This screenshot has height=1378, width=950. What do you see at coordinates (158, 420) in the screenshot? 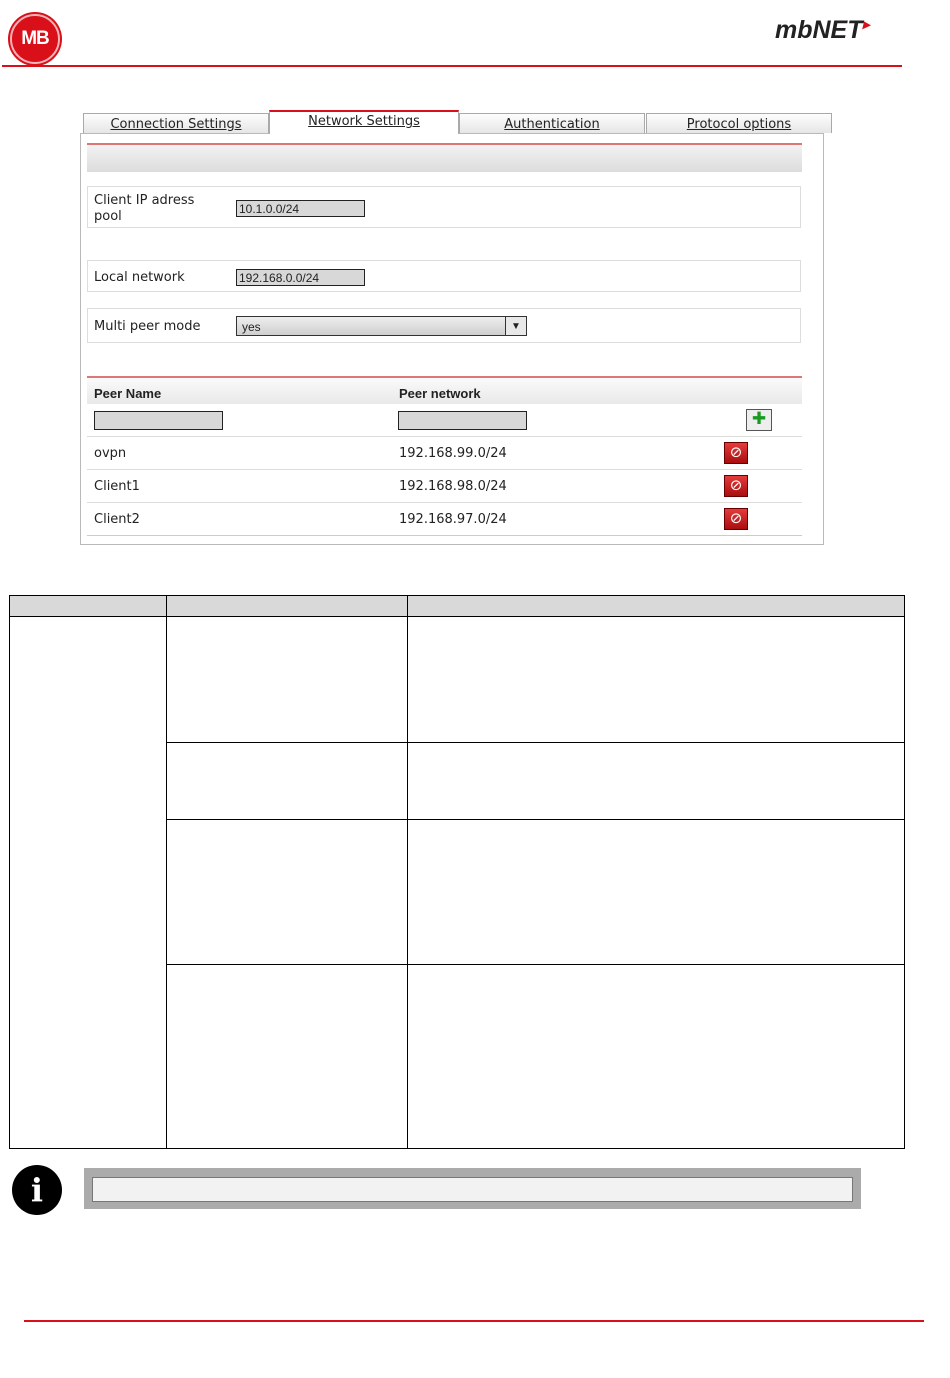
I see `new-peer-name-input` at bounding box center [158, 420].